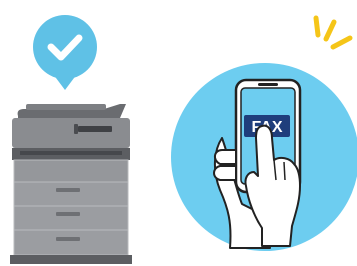  What do you see at coordinates (333, 32) in the screenshot?
I see `notification-rays-icon` at bounding box center [333, 32].